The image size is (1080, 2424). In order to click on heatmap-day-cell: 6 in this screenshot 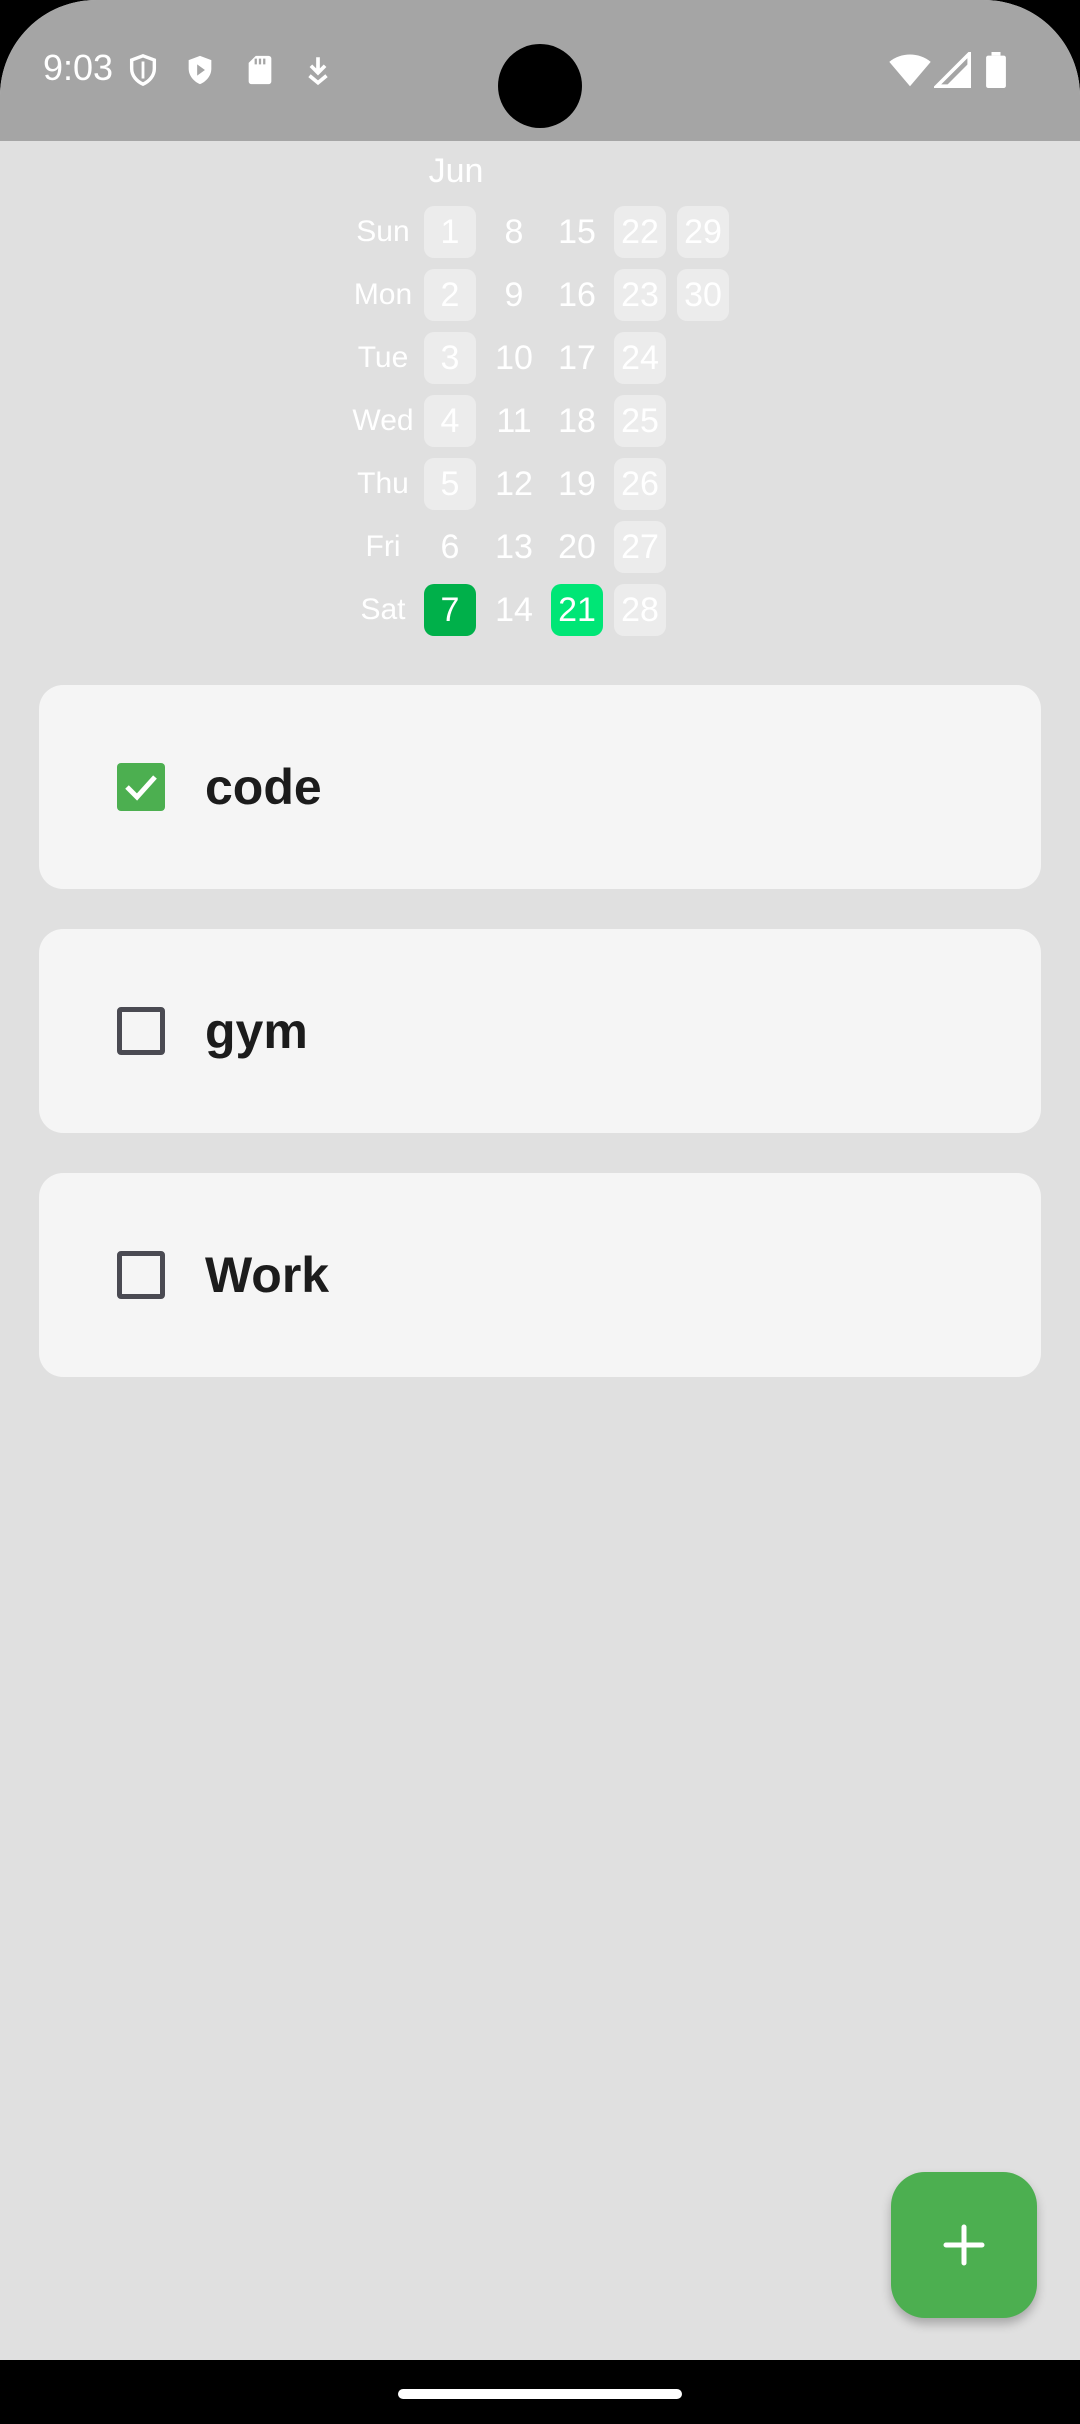, I will do `click(450, 547)`.